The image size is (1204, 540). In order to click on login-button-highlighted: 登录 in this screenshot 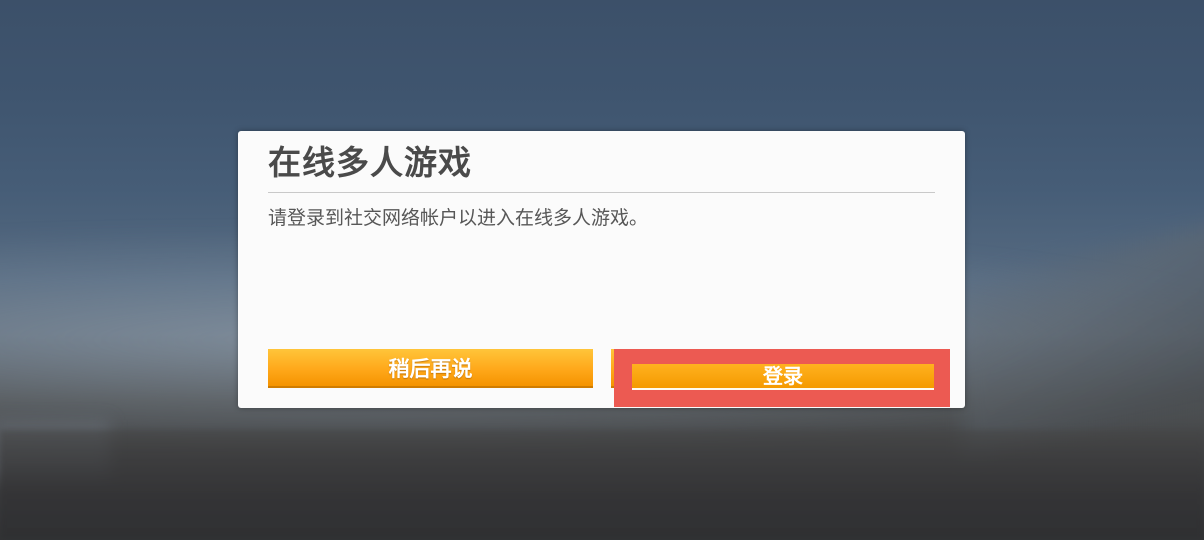, I will do `click(783, 377)`.